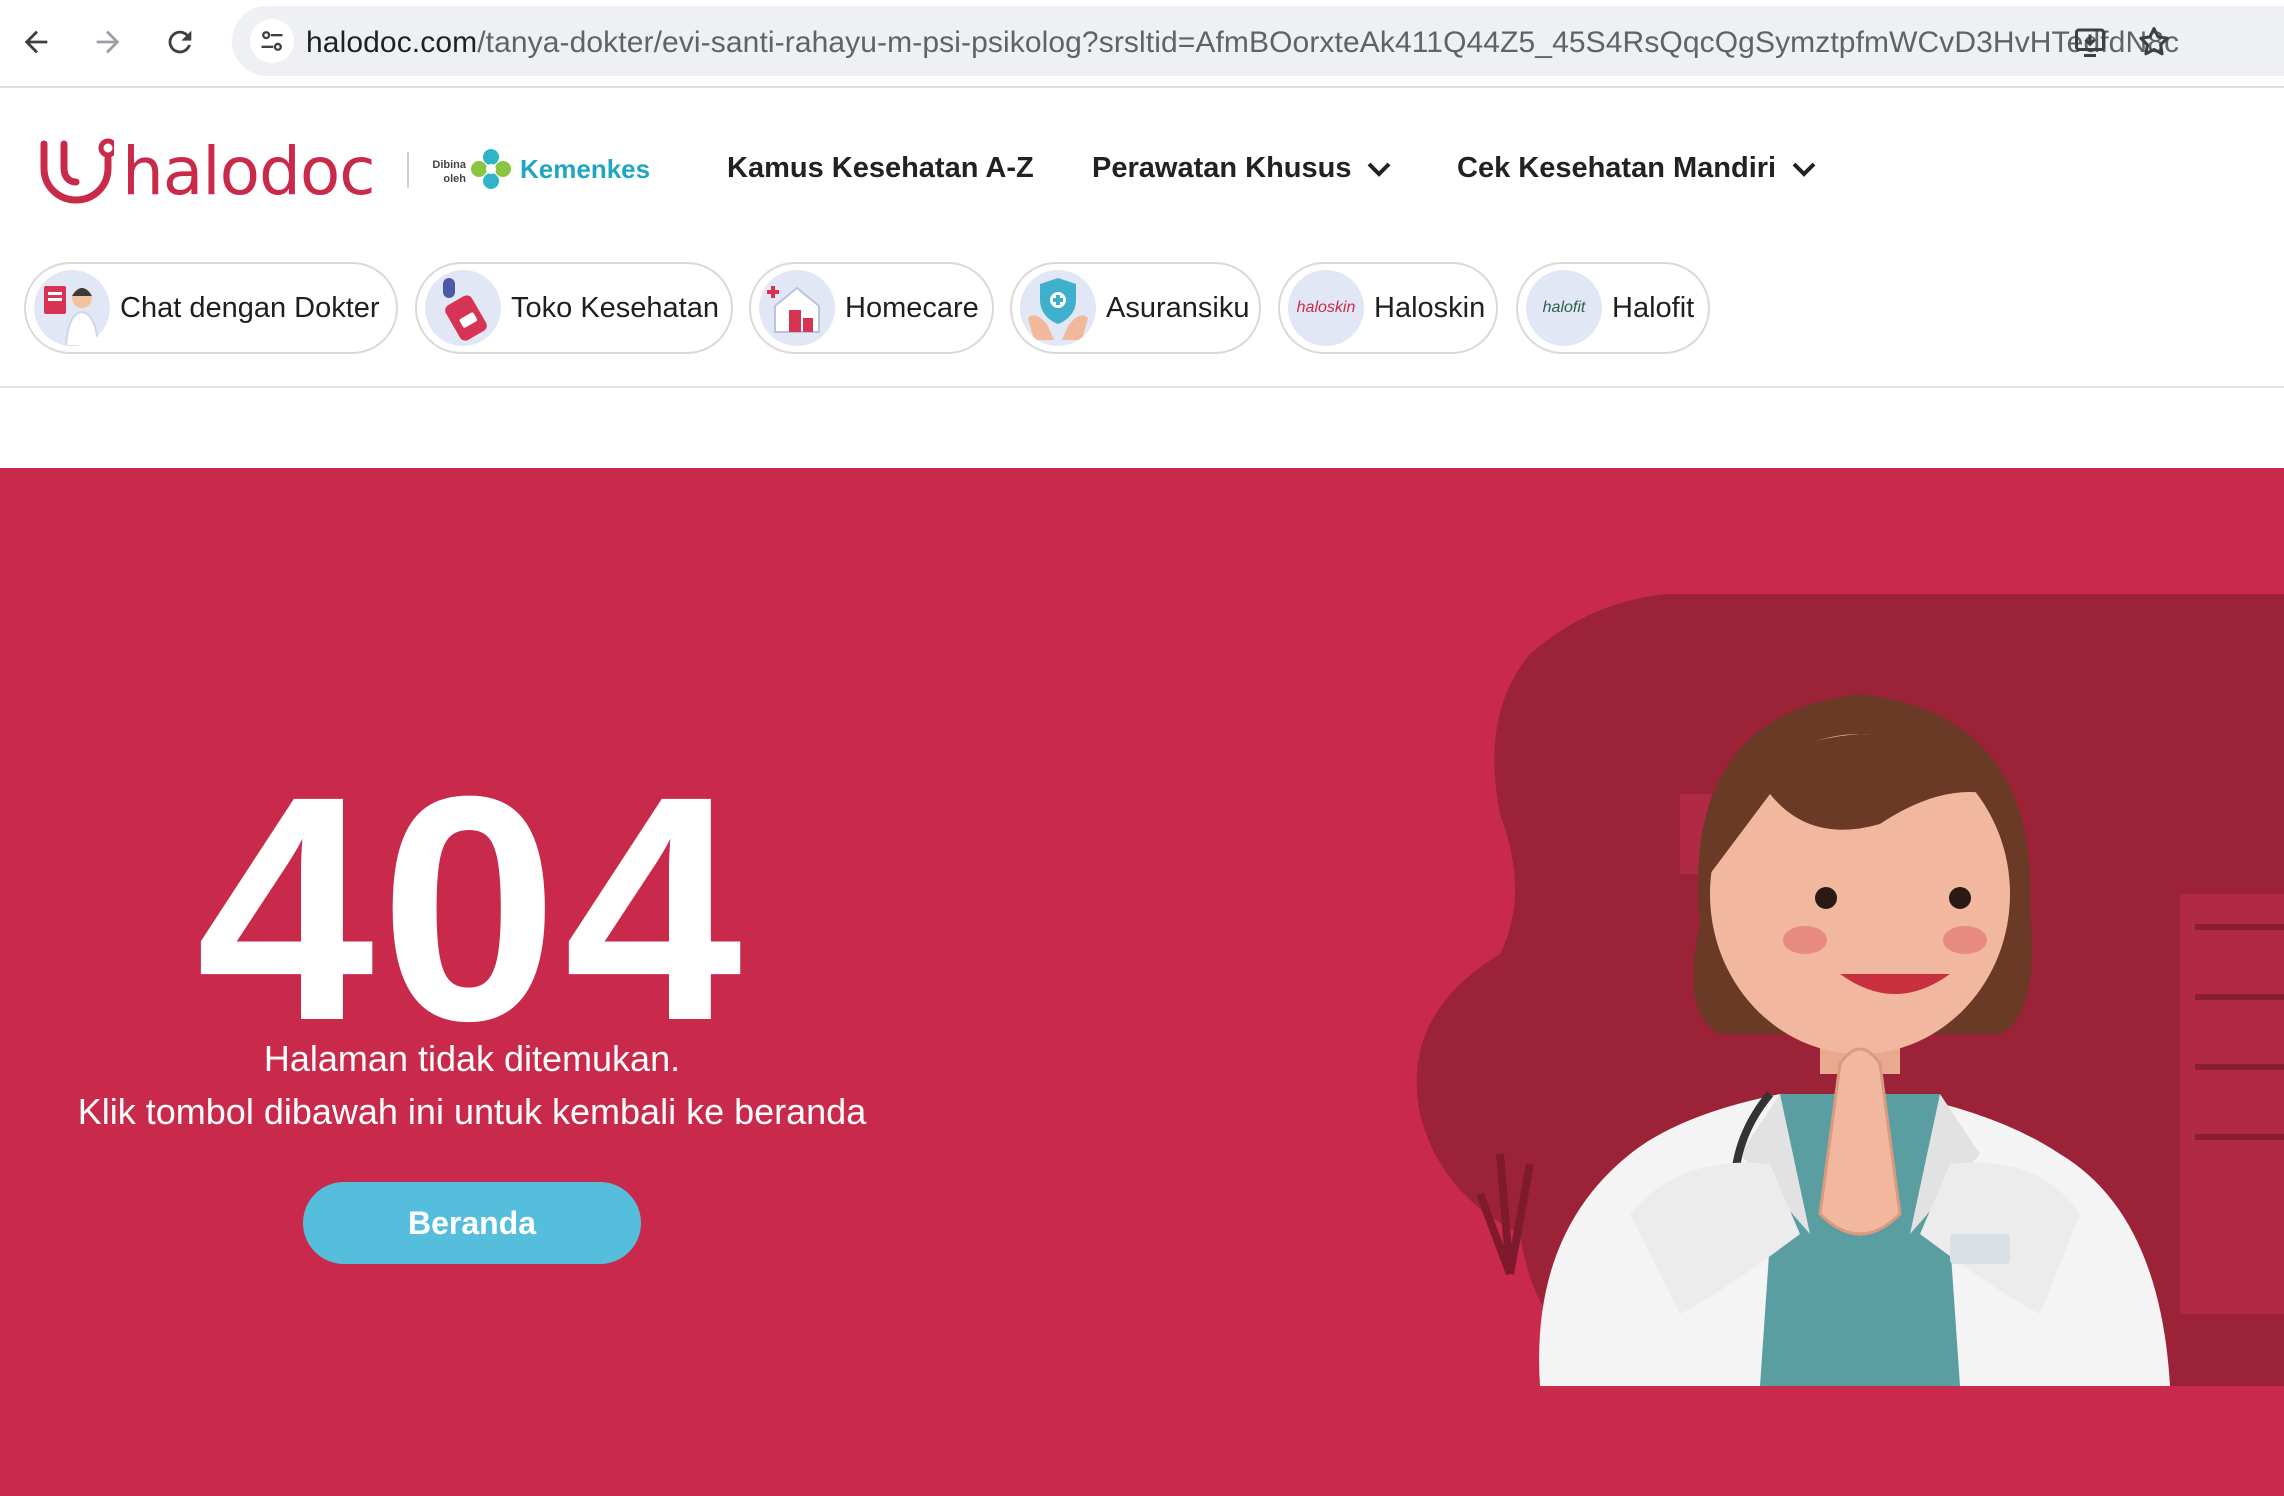  I want to click on install-app-icon, so click(2090, 42).